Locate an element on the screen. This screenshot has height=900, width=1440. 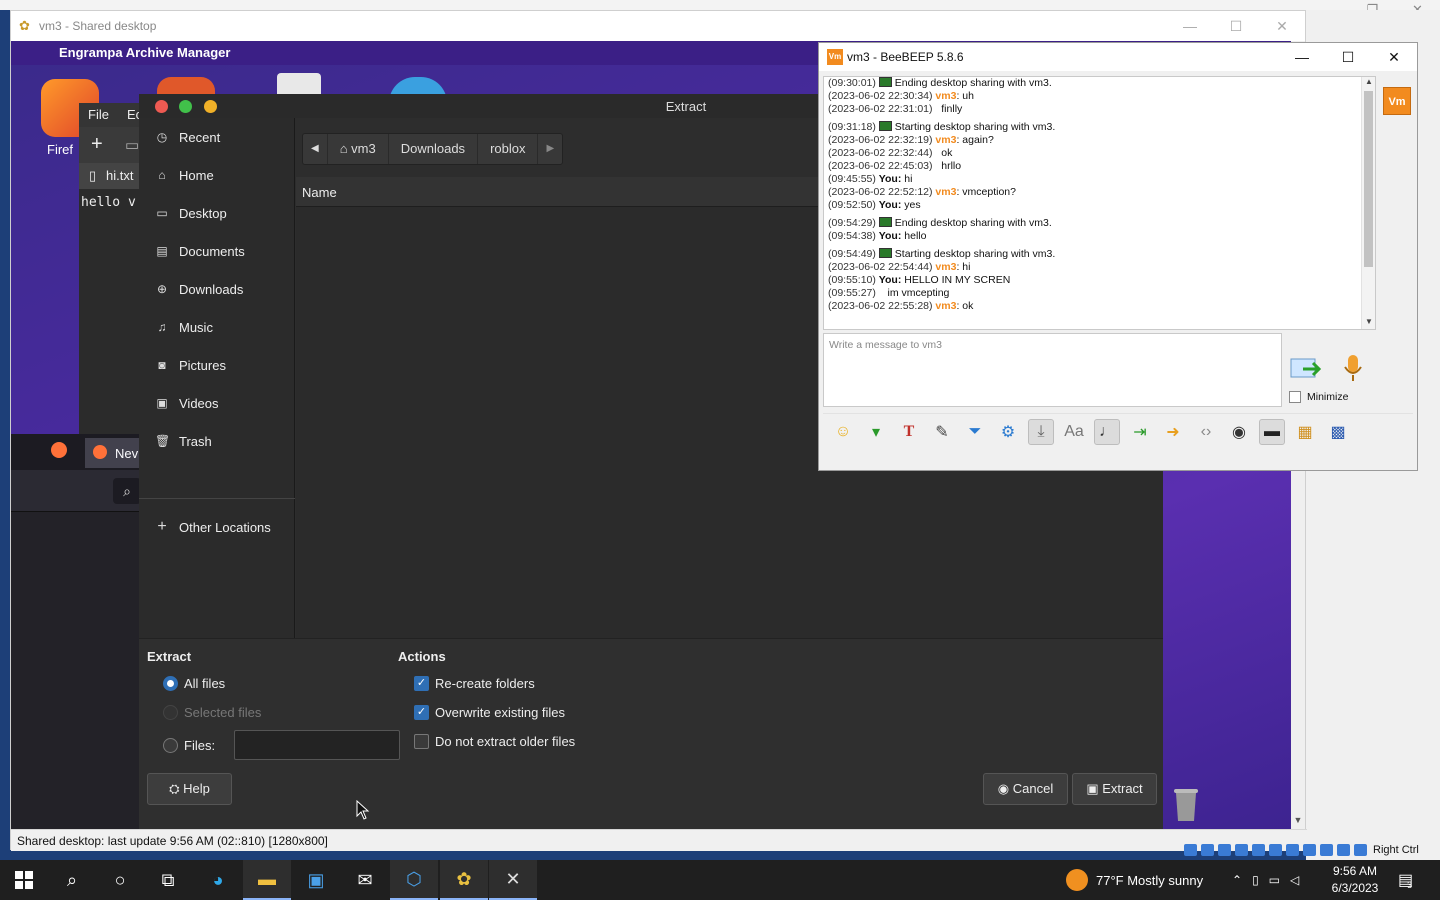
shared-folder-icon is located at coordinates (1275, 850).